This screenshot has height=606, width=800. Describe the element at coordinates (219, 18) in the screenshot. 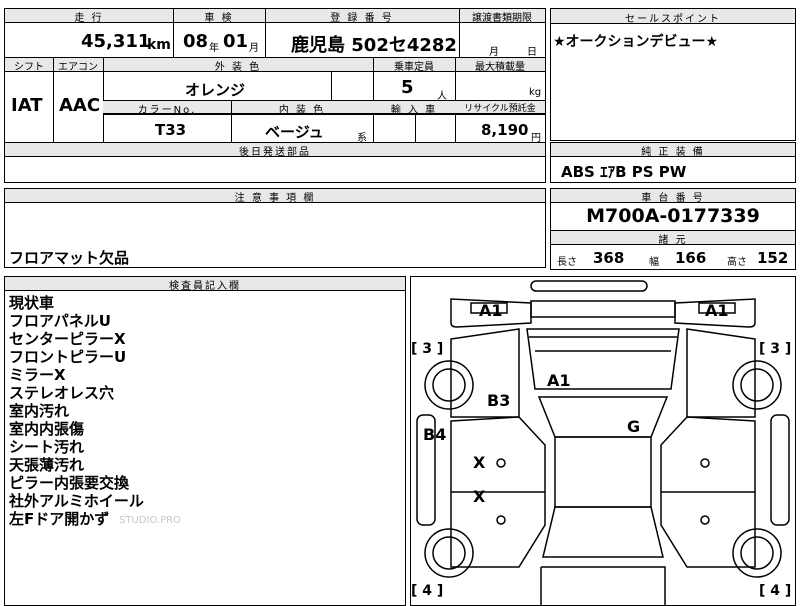

I see `inspection-label: 車 検` at that location.